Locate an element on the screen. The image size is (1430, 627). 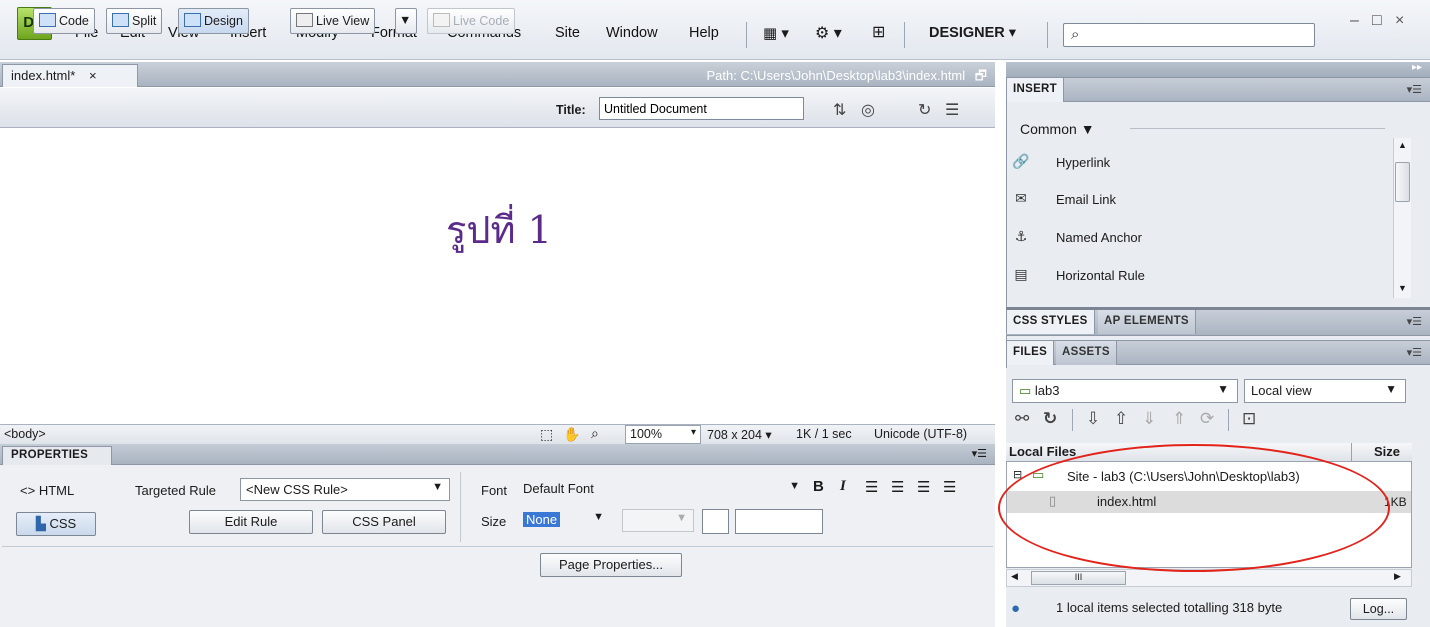
insert-item-label: Horizontal Rule is located at coordinates (1100, 275).